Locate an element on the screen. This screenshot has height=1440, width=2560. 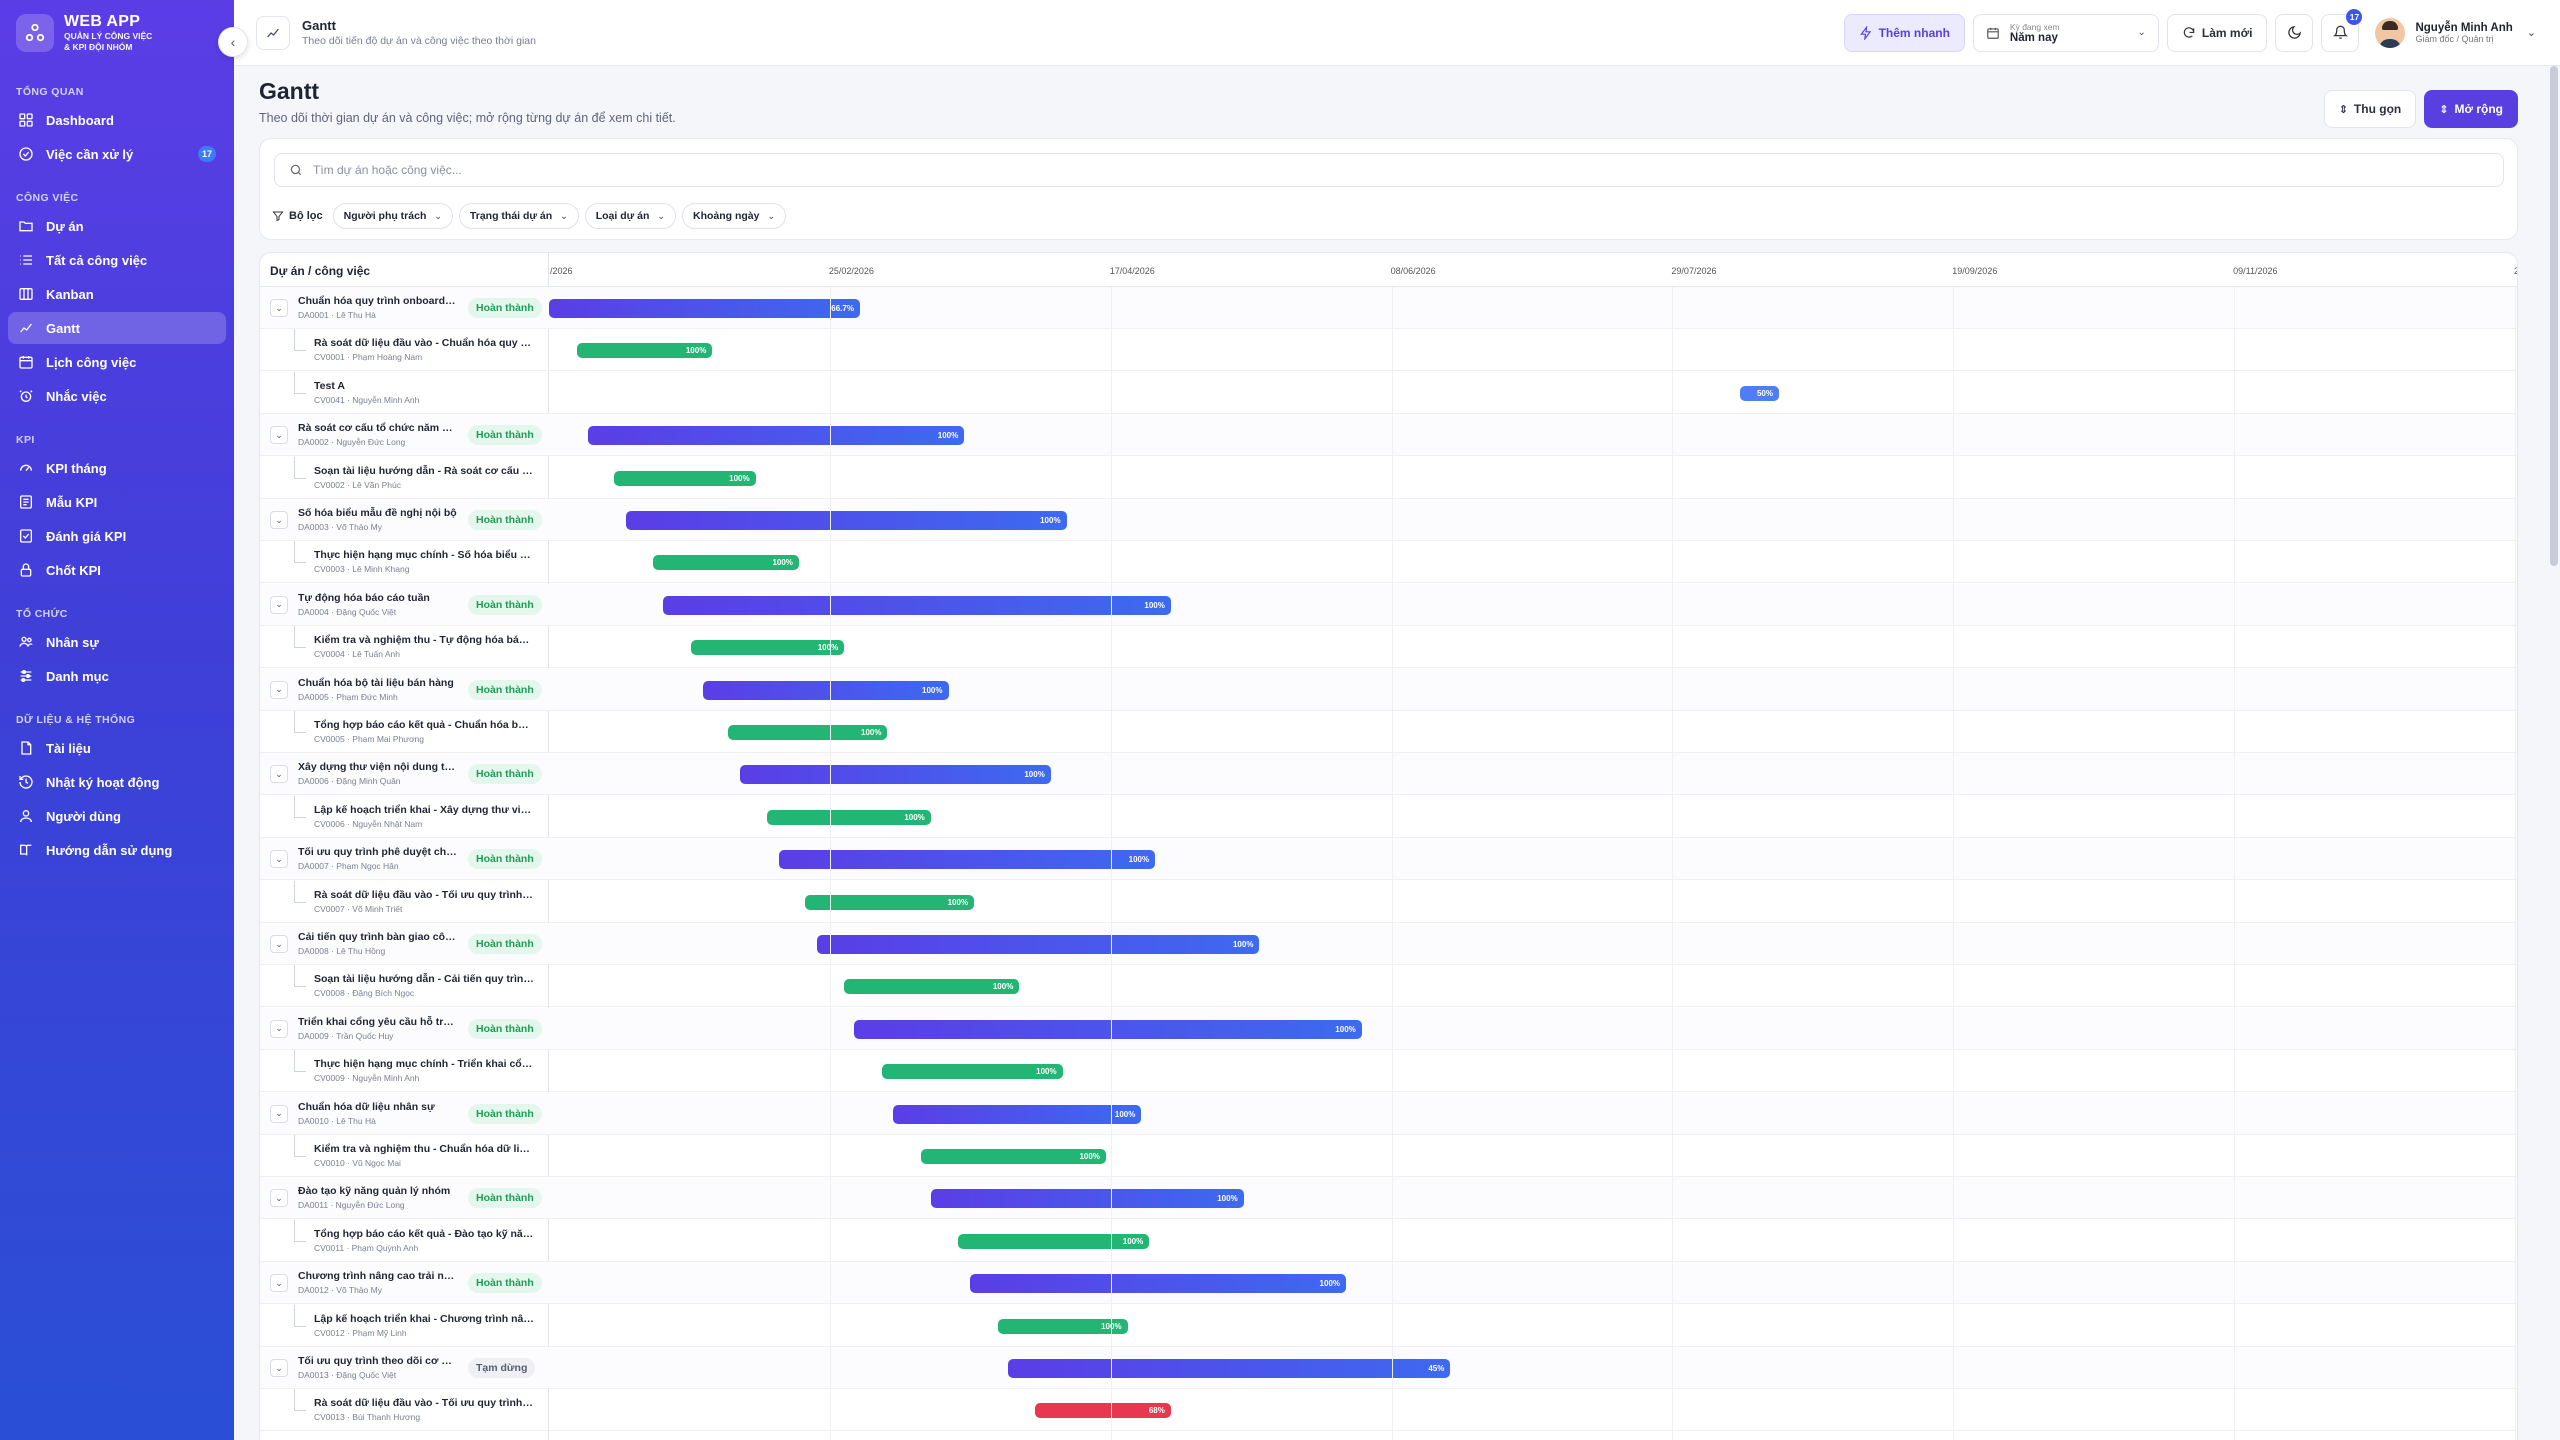
sidebar-item-user: Người dùng is located at coordinates (117, 816).